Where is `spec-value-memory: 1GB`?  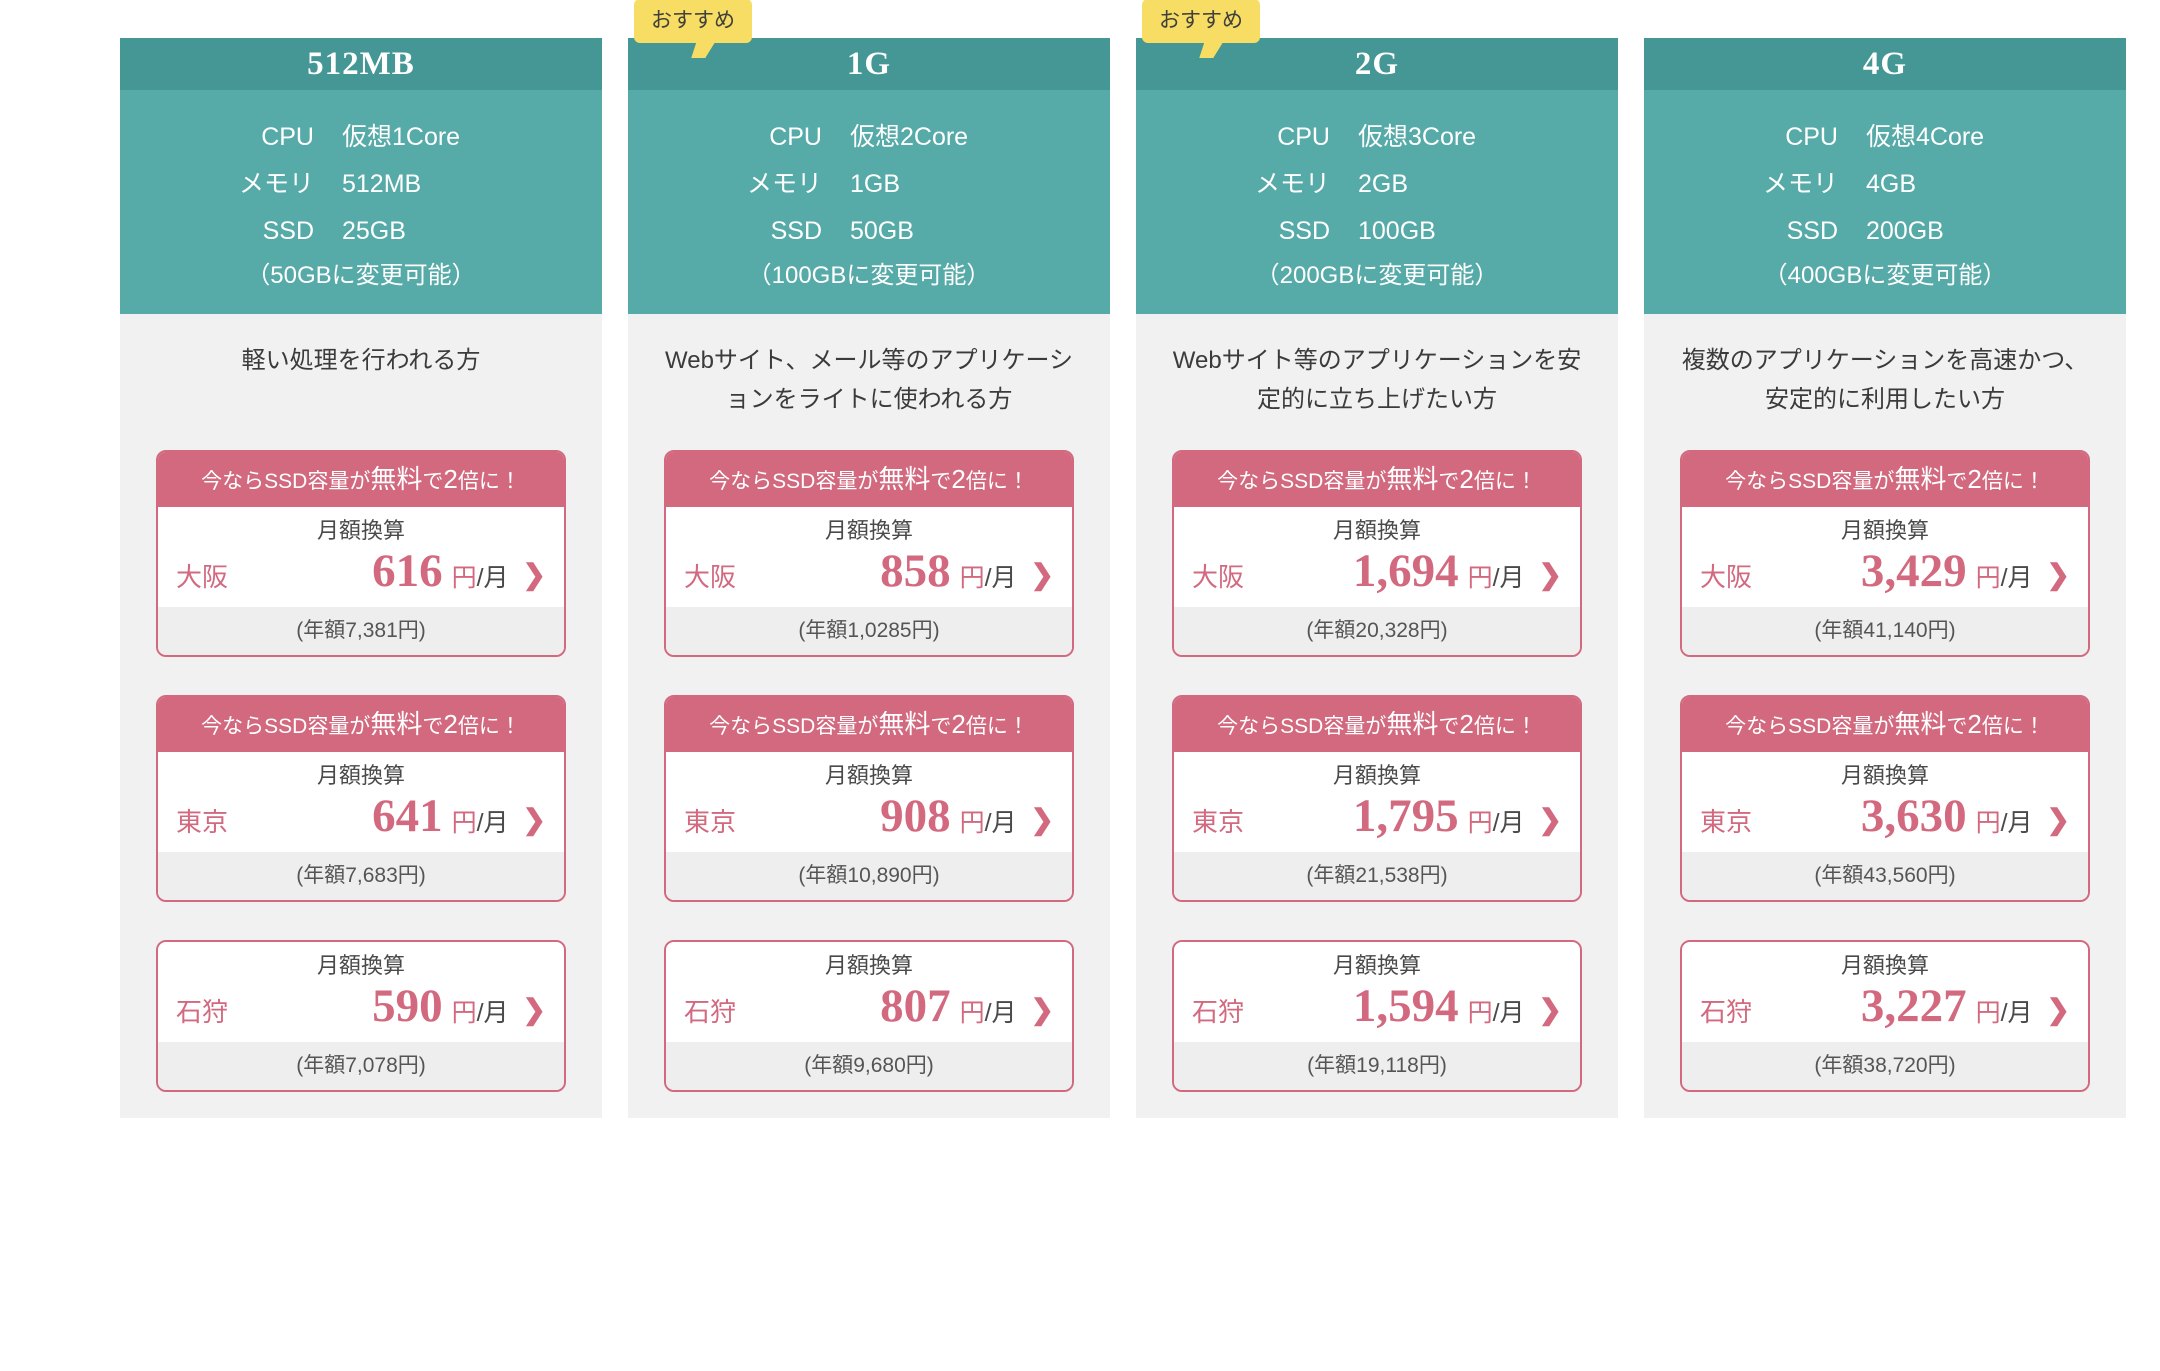
spec-value-memory: 1GB is located at coordinates (875, 184).